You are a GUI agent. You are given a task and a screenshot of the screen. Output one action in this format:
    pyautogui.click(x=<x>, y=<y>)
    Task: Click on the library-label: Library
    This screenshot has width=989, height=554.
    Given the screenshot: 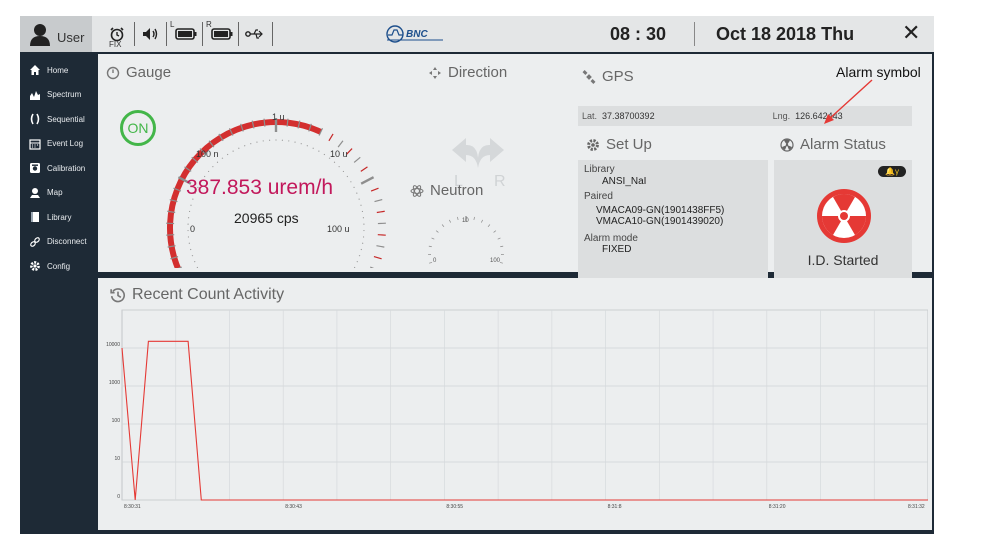 What is the action you would take?
    pyautogui.click(x=599, y=169)
    